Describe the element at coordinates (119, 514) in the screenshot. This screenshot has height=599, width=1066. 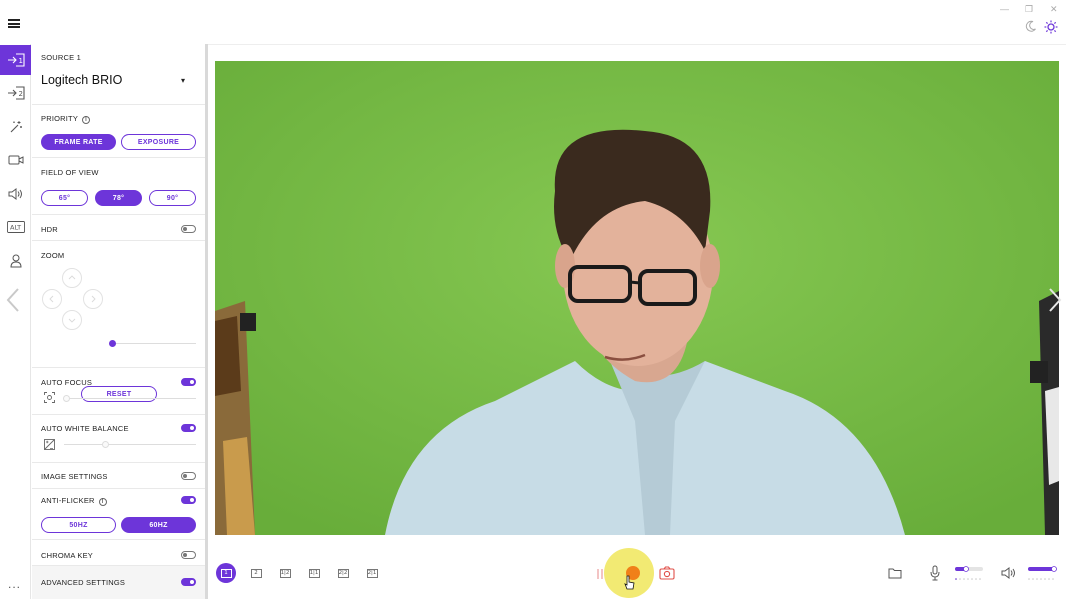
I see `anti-flicker-section: ANTI-FLICKER i 50HZ 60HZ` at that location.